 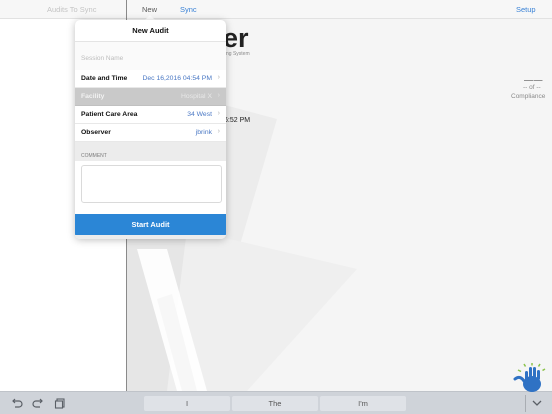 What do you see at coordinates (526, 9) in the screenshot?
I see `setup-button: Setup` at bounding box center [526, 9].